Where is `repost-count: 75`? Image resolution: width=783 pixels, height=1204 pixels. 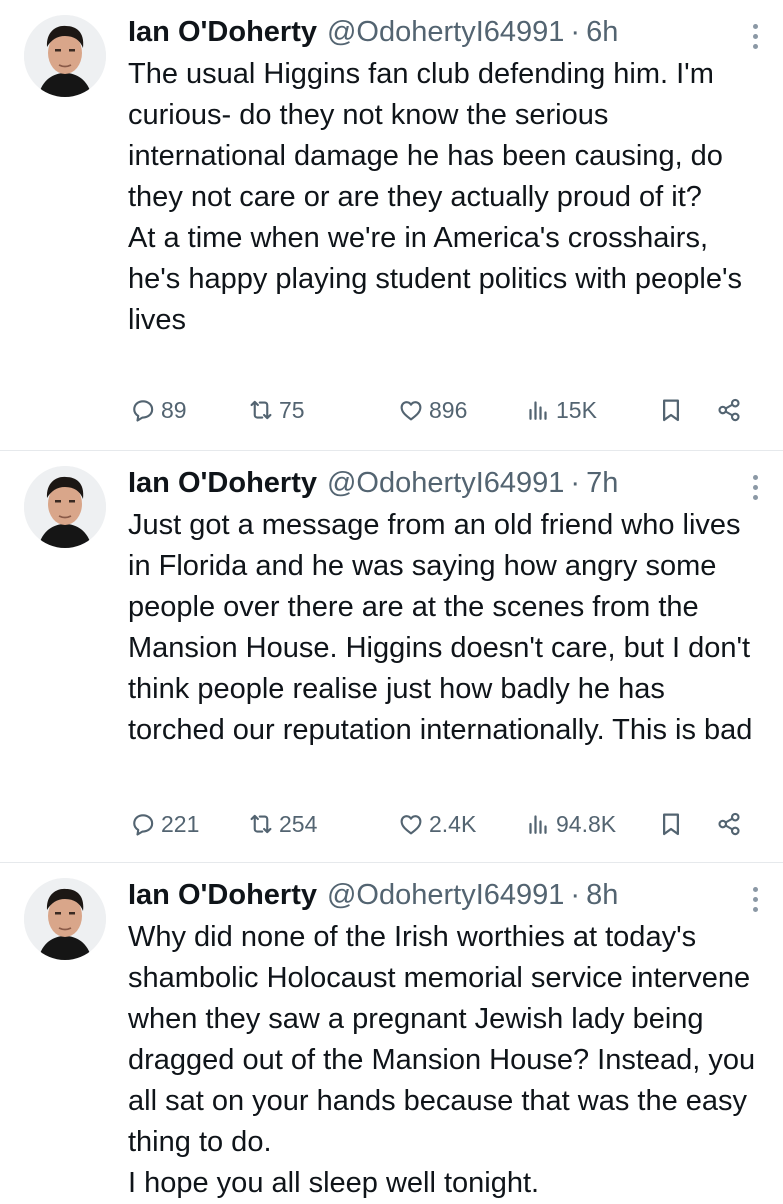
repost-count: 75 is located at coordinates (292, 409).